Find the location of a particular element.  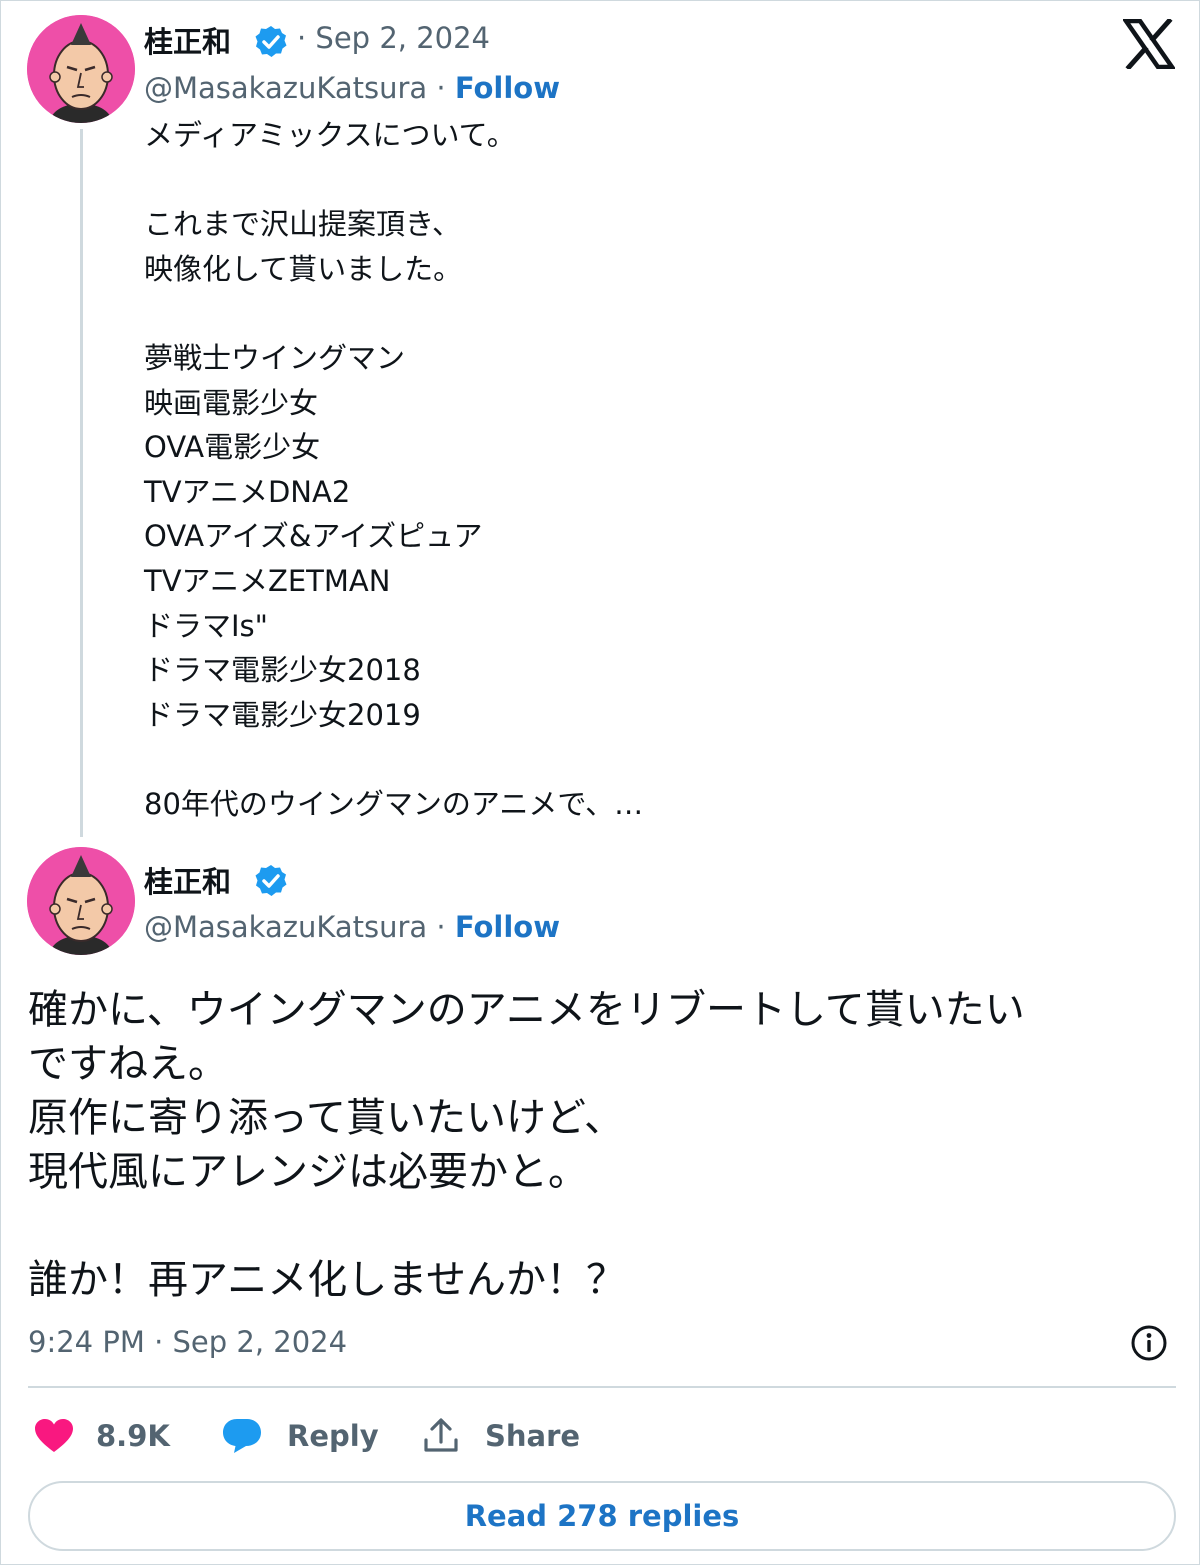

thread-connector-line is located at coordinates (81, 483).